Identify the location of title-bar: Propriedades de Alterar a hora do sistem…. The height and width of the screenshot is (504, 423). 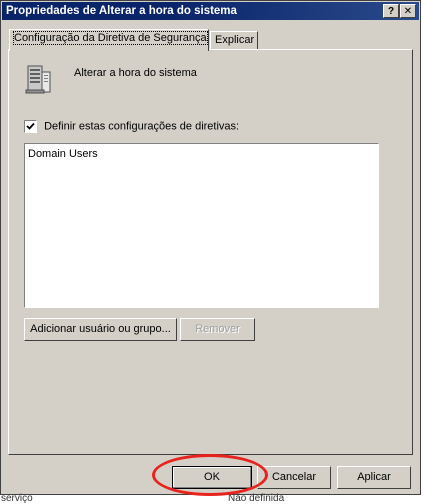
(210, 11).